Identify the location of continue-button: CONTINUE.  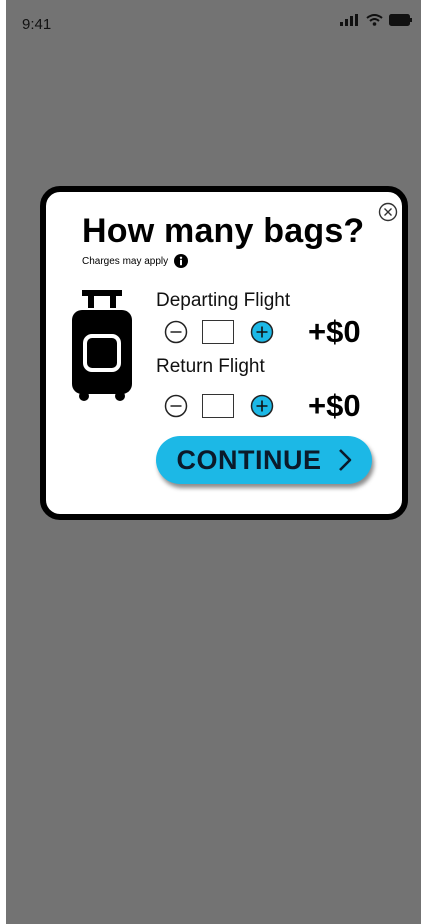
(264, 460).